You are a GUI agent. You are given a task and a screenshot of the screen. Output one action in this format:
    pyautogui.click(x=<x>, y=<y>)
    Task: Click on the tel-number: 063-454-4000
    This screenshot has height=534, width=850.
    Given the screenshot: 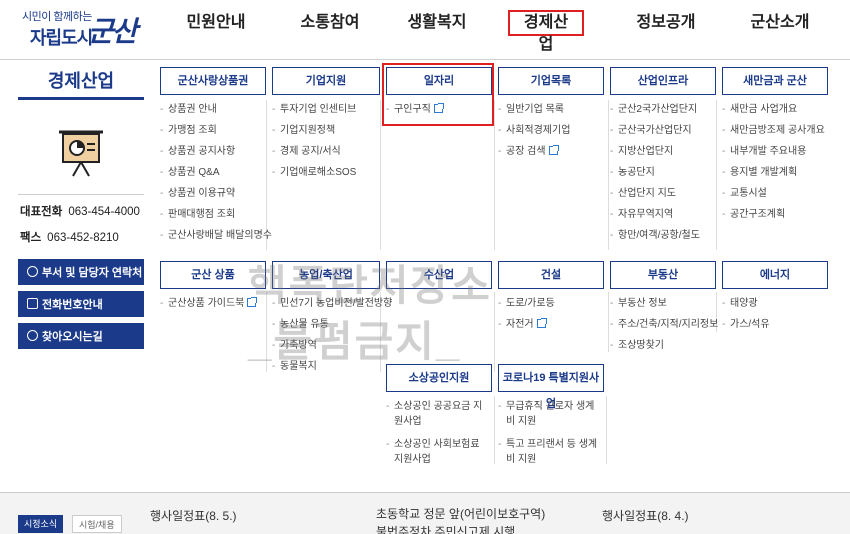 What is the action you would take?
    pyautogui.click(x=104, y=212)
    